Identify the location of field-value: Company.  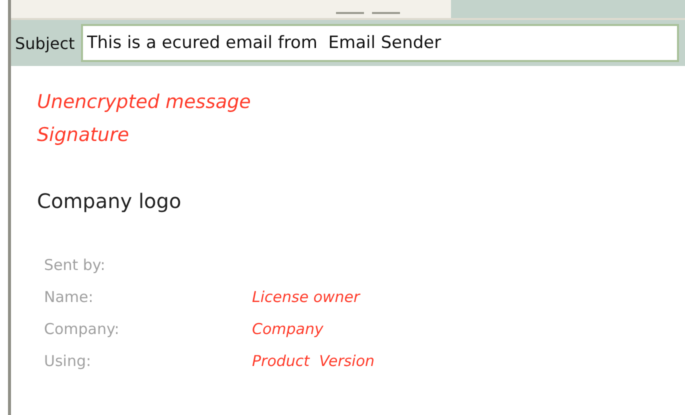
(288, 329).